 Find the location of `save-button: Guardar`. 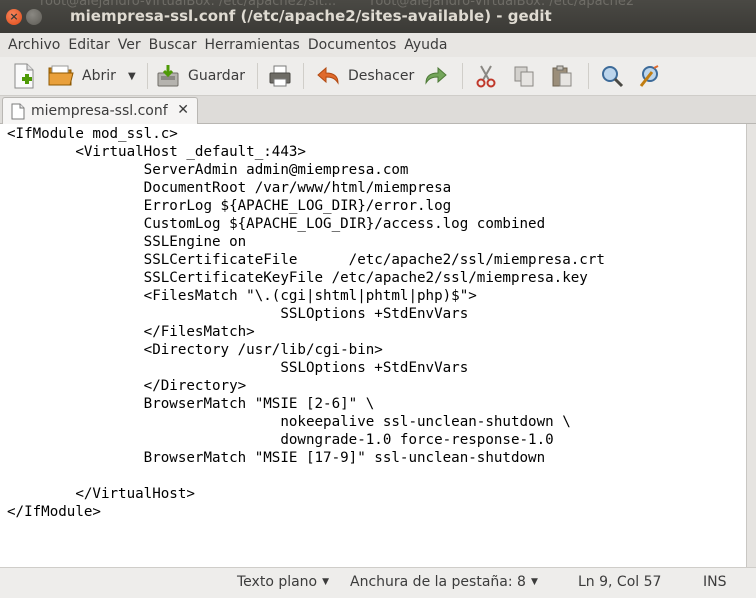

save-button: Guardar is located at coordinates (200, 76).